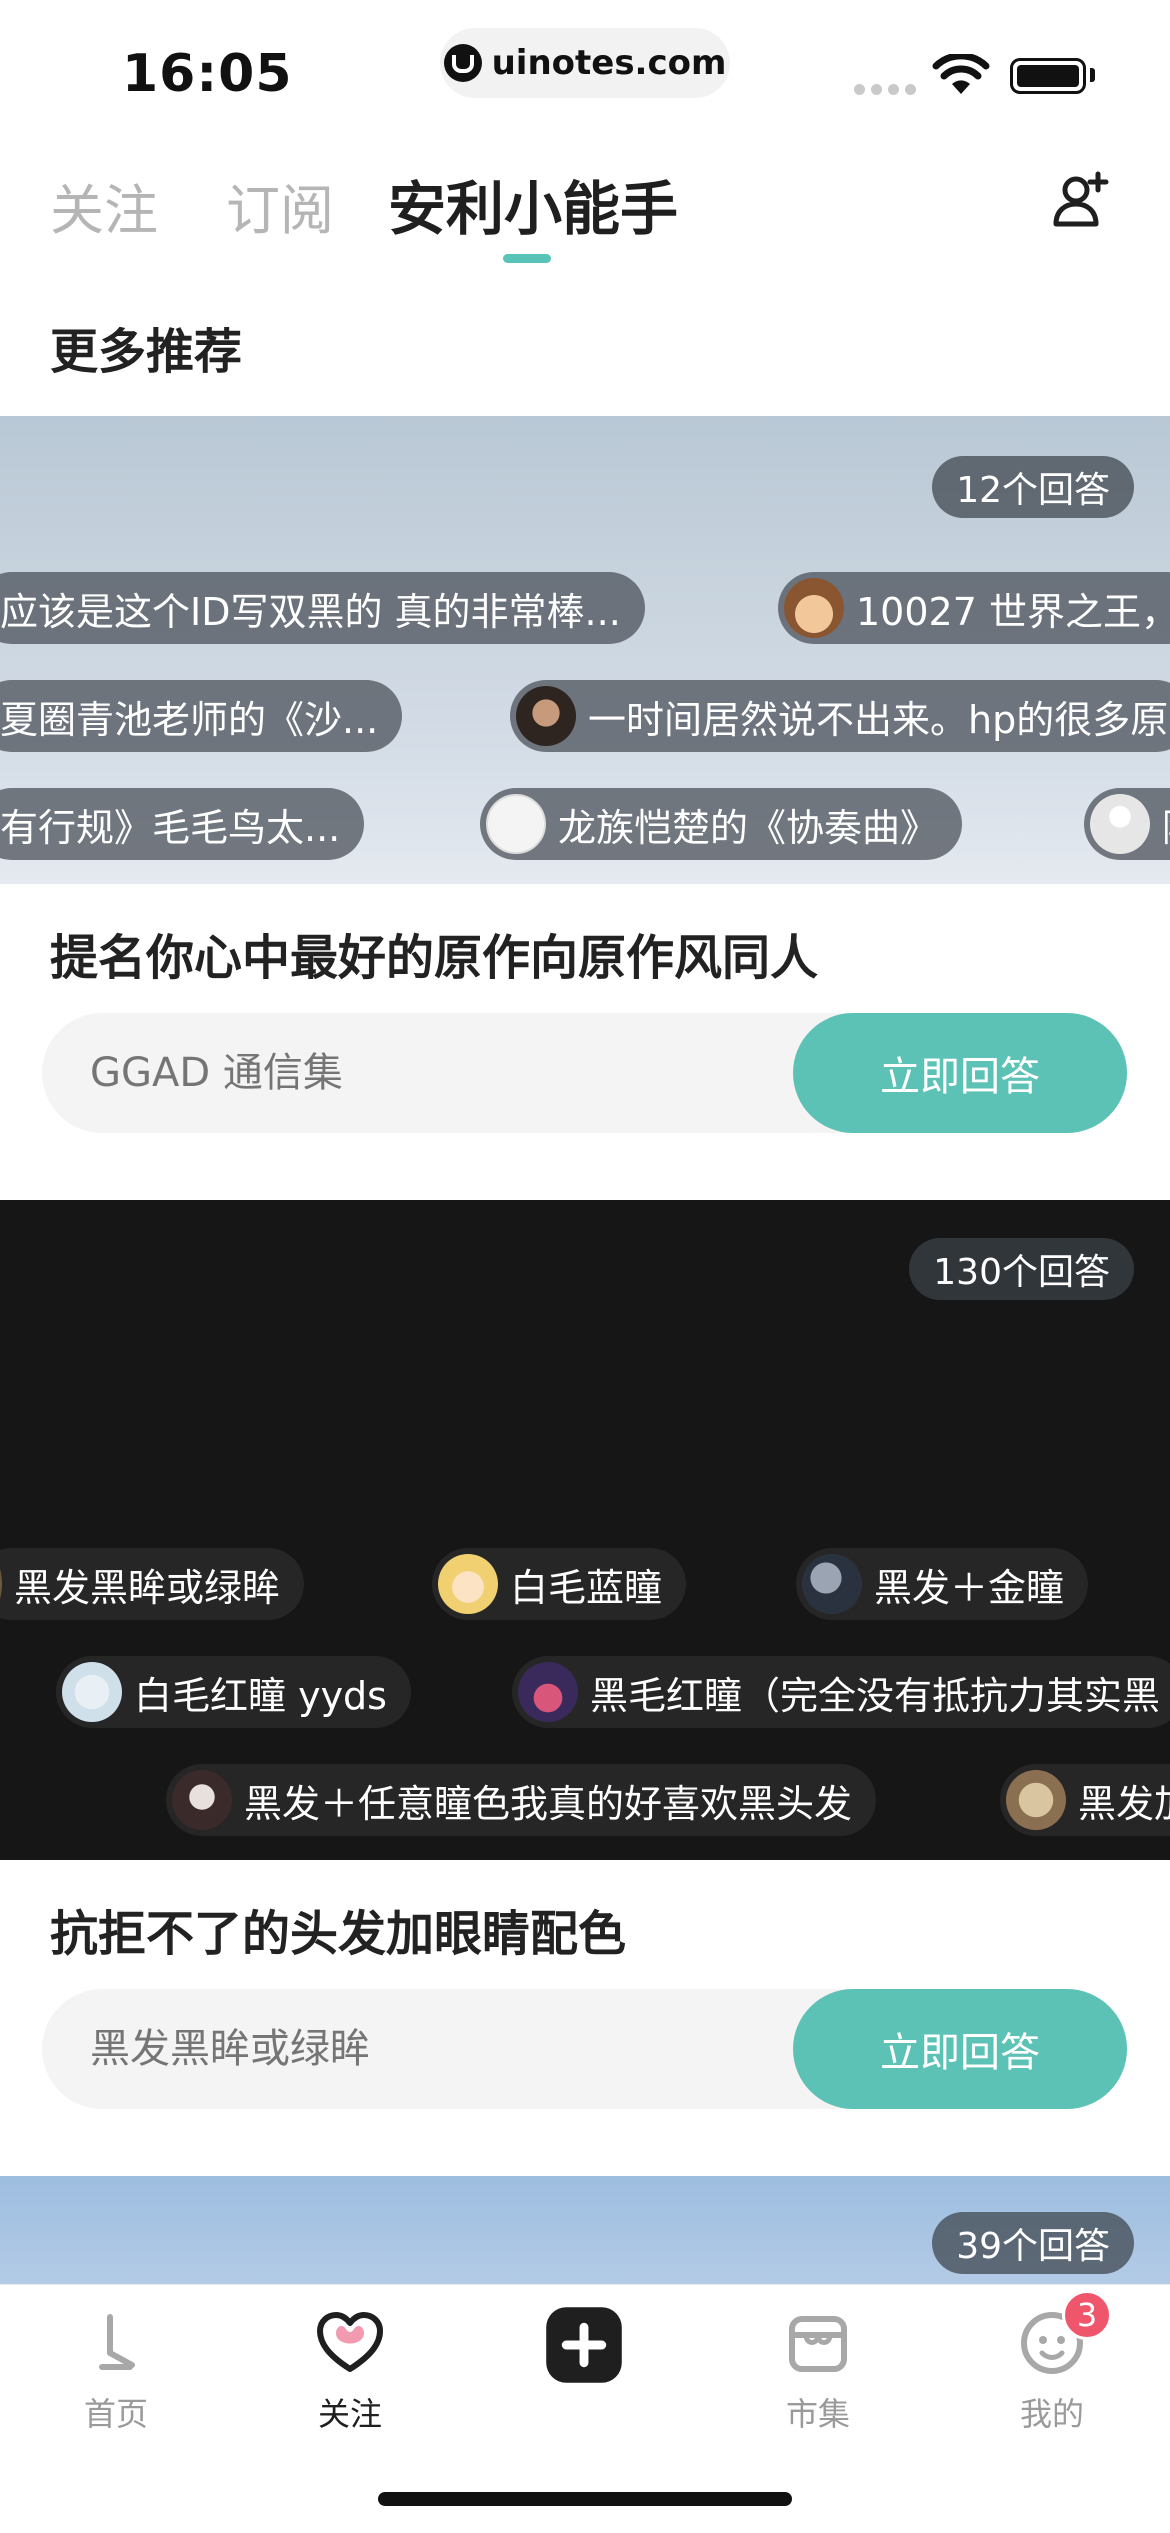  I want to click on home-indicator, so click(585, 2499).